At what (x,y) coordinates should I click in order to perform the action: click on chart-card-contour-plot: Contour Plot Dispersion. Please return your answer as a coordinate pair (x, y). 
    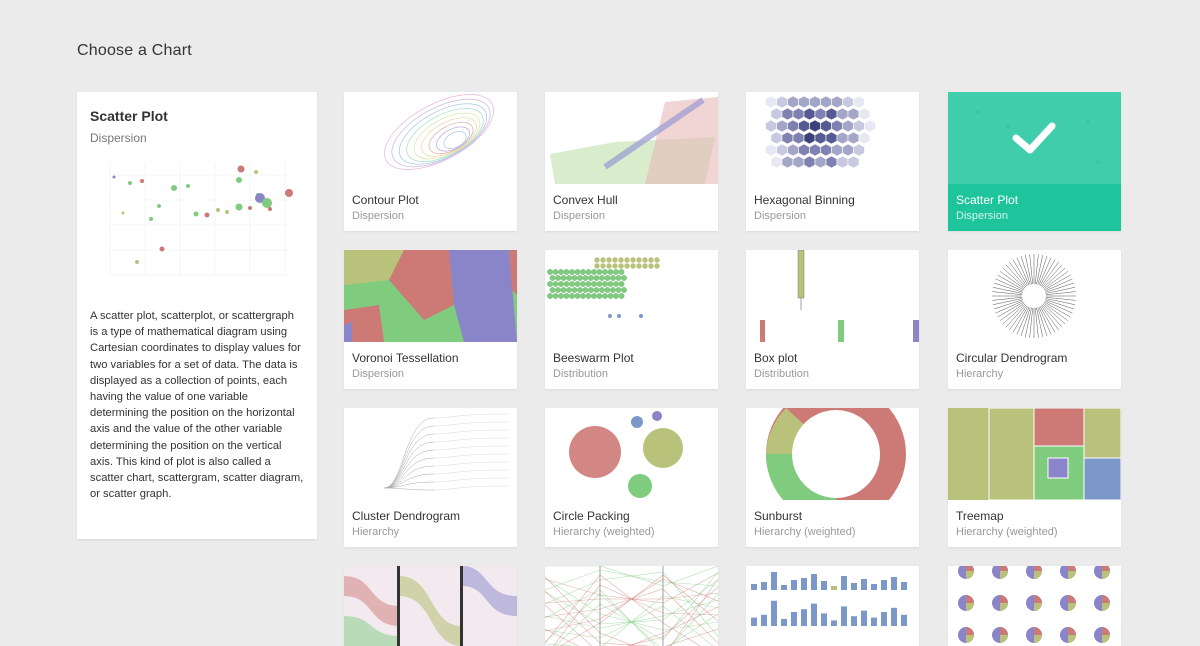
    Looking at the image, I should click on (430, 161).